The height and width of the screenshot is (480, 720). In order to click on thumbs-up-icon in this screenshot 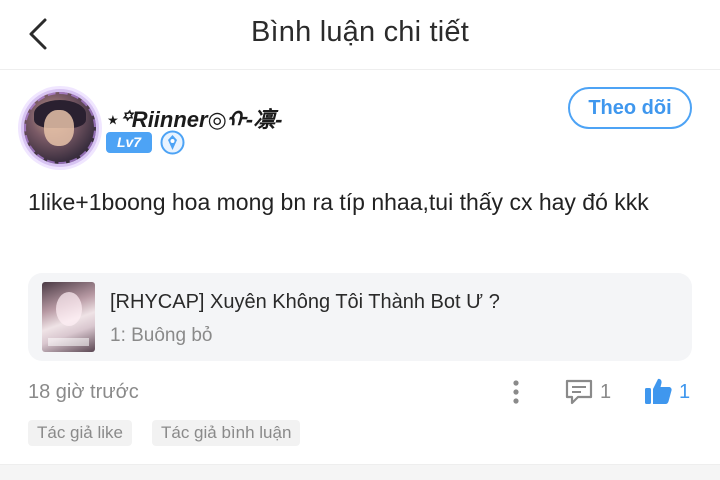, I will do `click(658, 391)`.